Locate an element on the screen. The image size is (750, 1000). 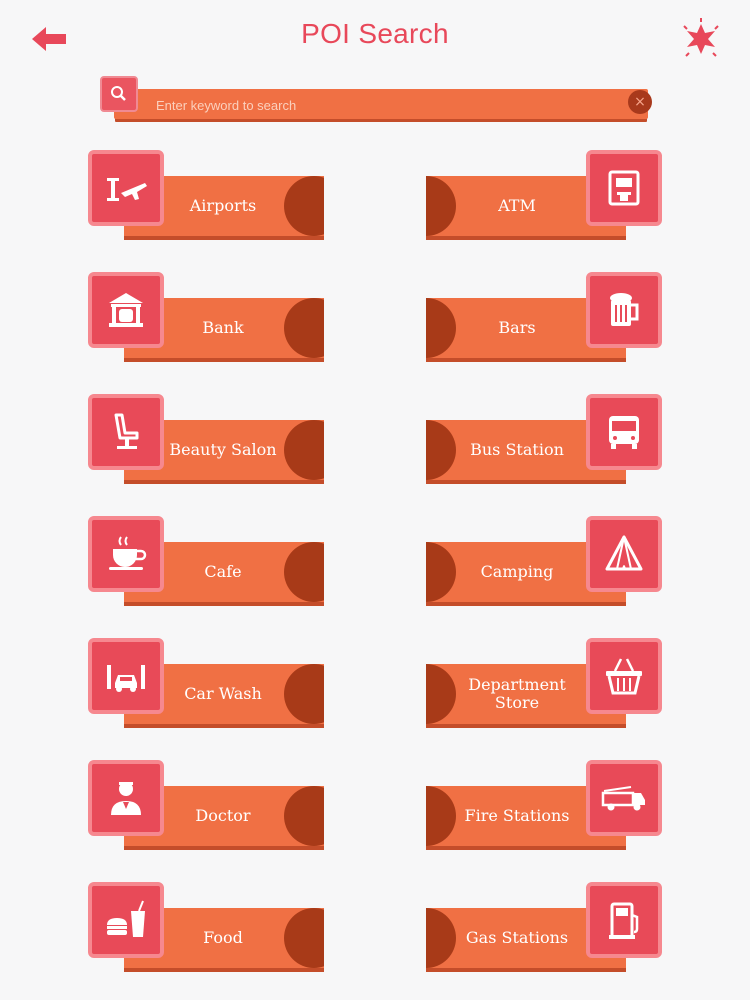
category-label: Bus Station is located at coordinates (517, 449).